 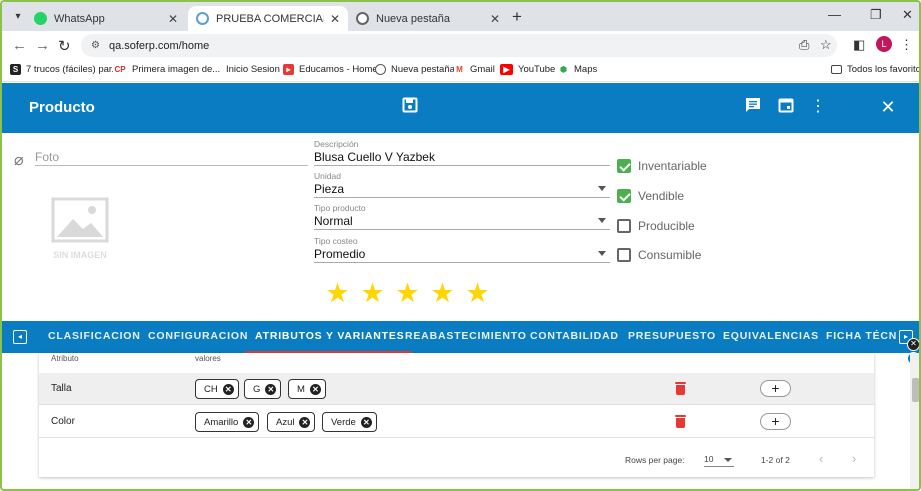 What do you see at coordinates (527, 69) in the screenshot?
I see `bookmark-item: ▶ YouTube` at bounding box center [527, 69].